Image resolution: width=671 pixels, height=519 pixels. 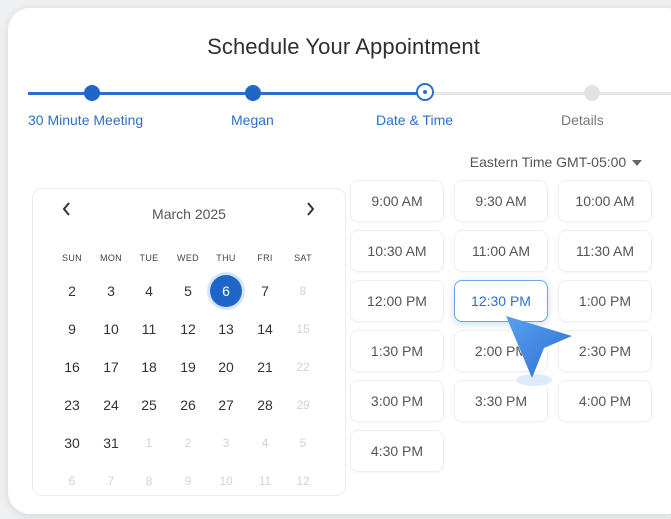 I want to click on calendar-day: 27, so click(x=226, y=405).